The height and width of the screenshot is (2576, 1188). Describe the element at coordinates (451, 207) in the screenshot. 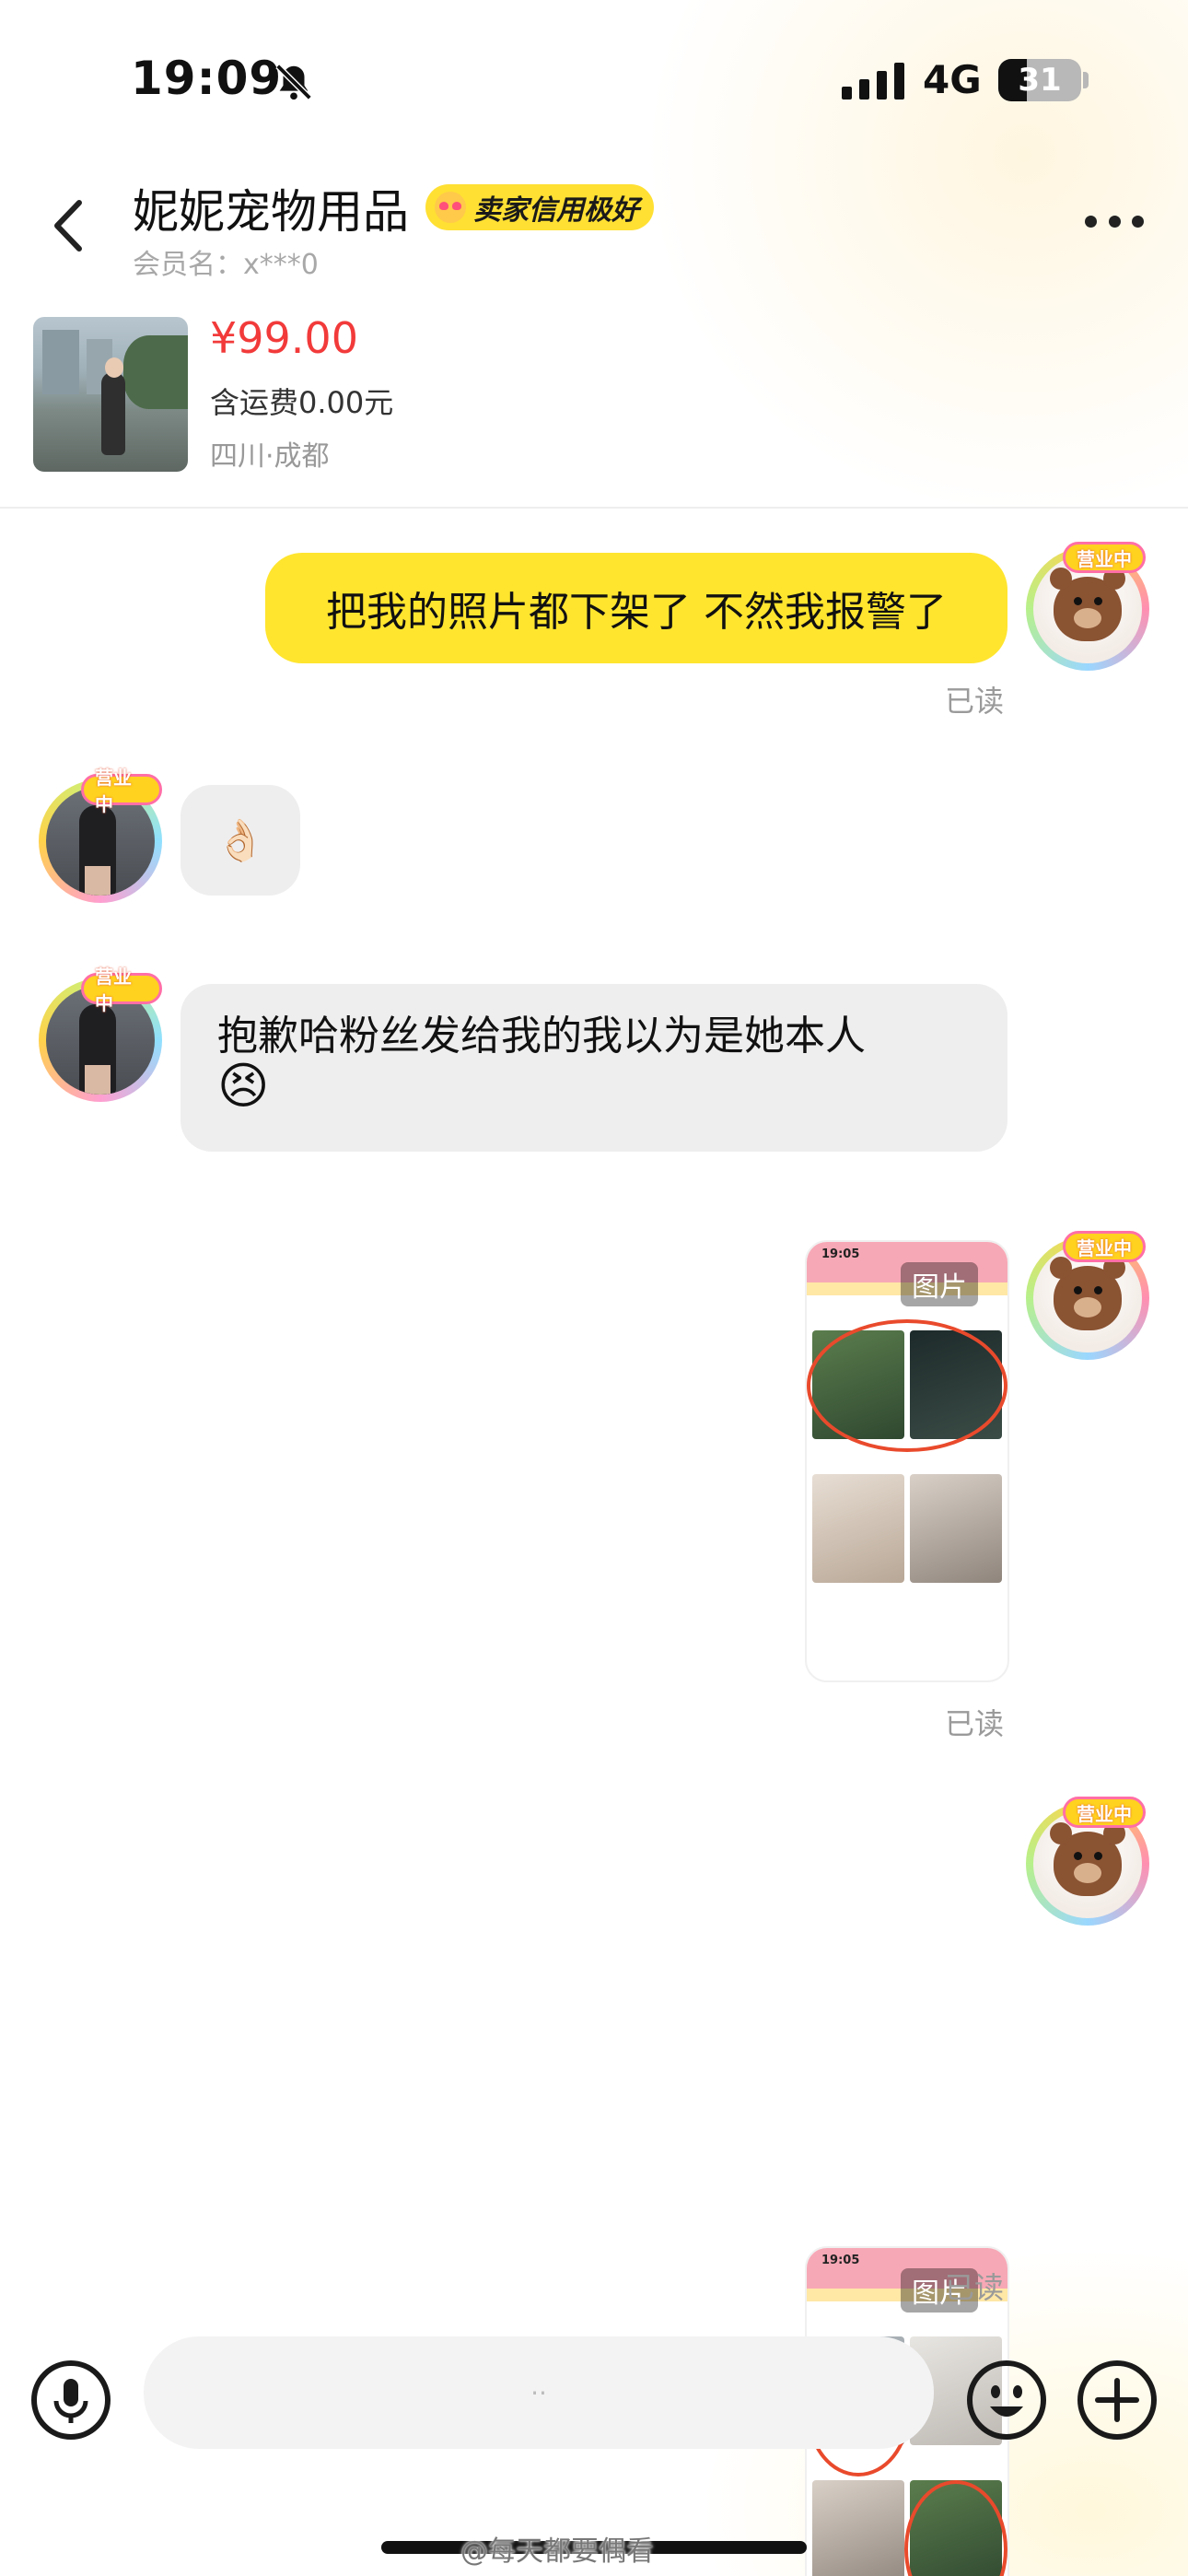

I see `heart-eyes-icon` at that location.